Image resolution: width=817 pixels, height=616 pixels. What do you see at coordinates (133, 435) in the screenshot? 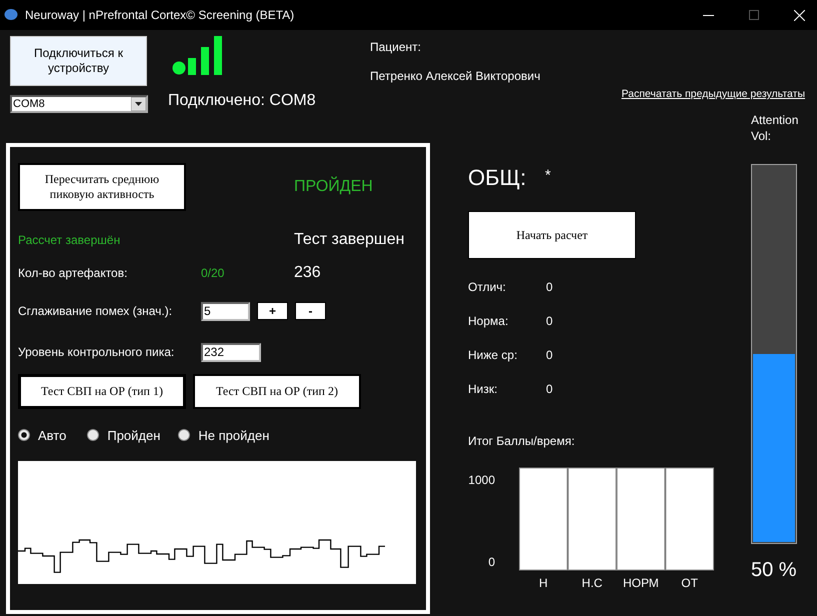
I see `radio-label: Пройден` at bounding box center [133, 435].